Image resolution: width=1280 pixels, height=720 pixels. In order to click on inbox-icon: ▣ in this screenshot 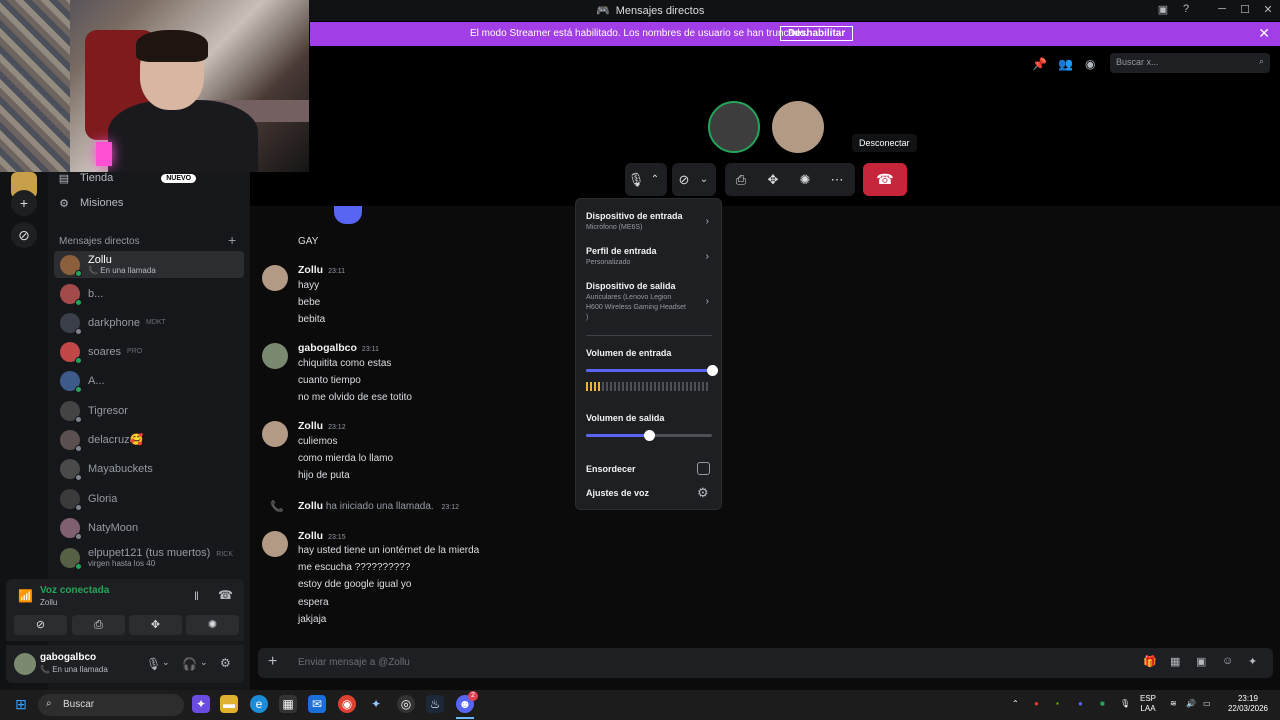, I will do `click(1163, 10)`.